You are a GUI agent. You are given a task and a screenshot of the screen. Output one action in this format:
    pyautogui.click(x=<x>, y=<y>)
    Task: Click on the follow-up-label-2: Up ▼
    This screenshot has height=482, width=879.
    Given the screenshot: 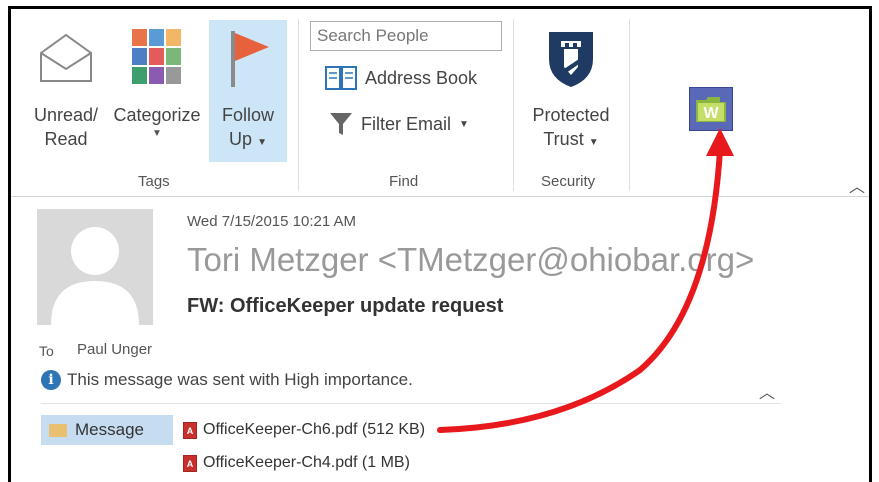 What is the action you would take?
    pyautogui.click(x=248, y=141)
    